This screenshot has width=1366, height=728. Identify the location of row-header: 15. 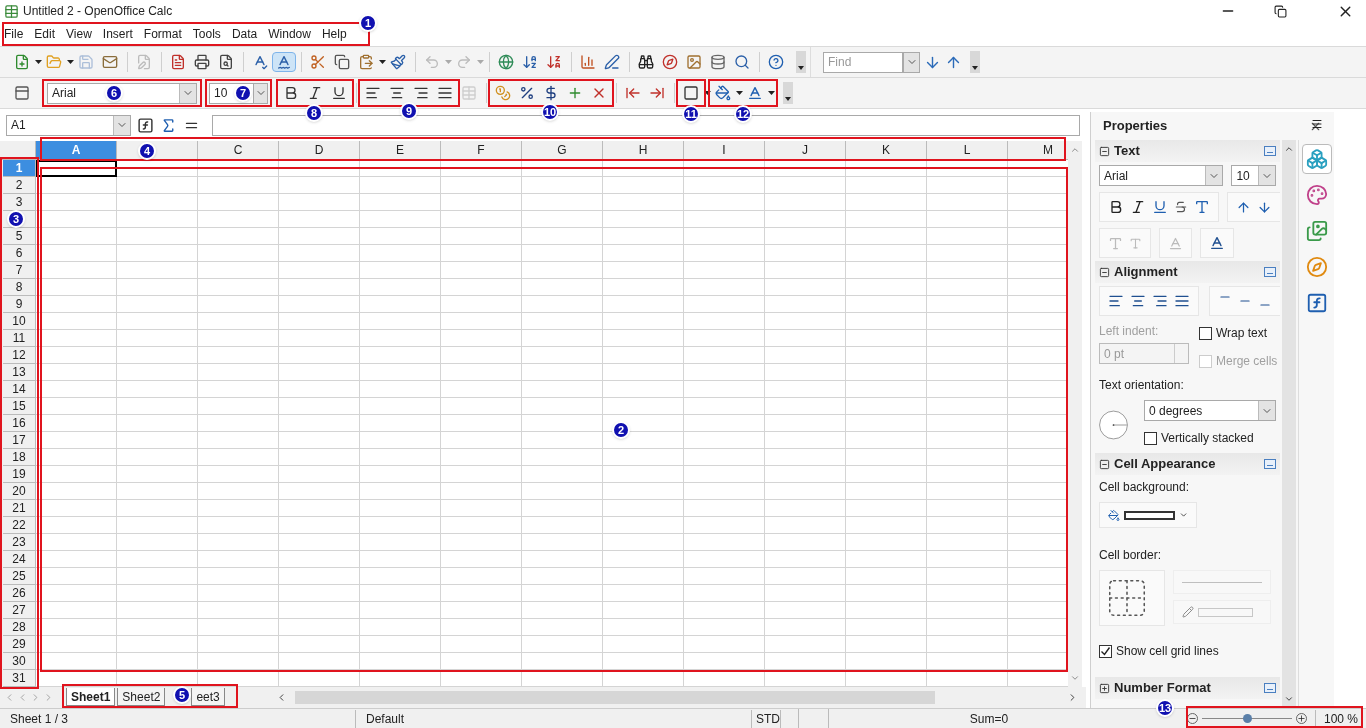
(19, 406).